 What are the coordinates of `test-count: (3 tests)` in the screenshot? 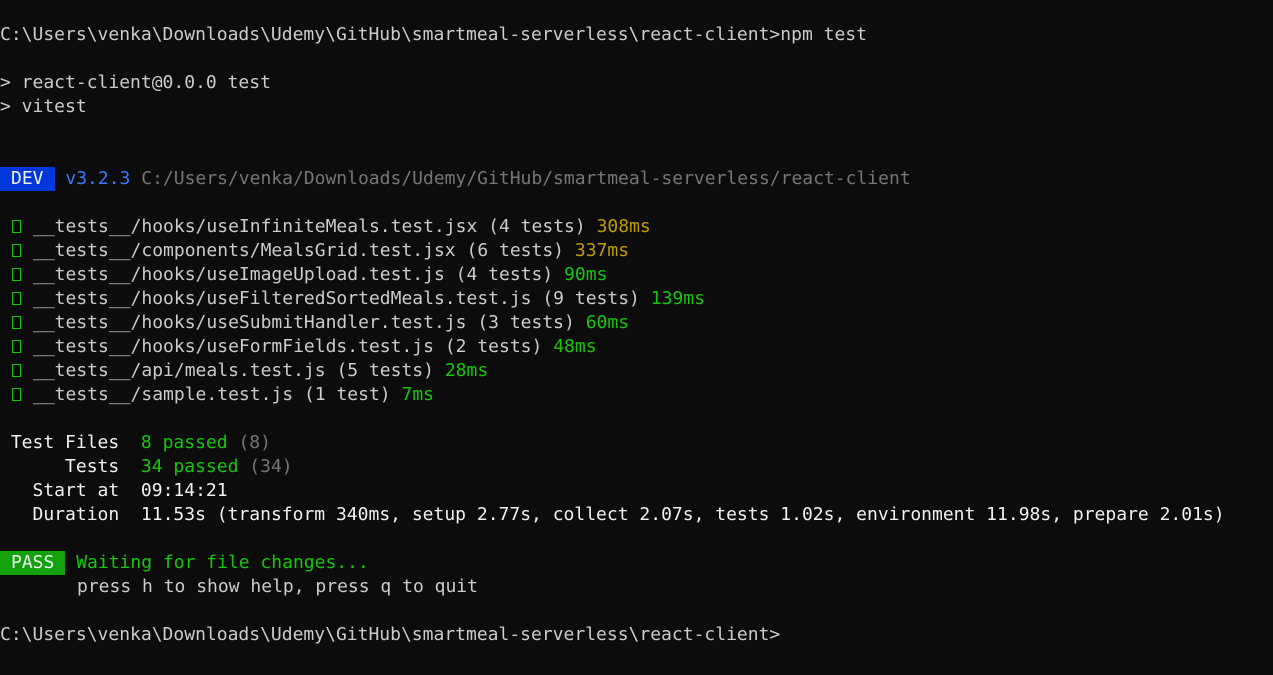 It's located at (526, 322).